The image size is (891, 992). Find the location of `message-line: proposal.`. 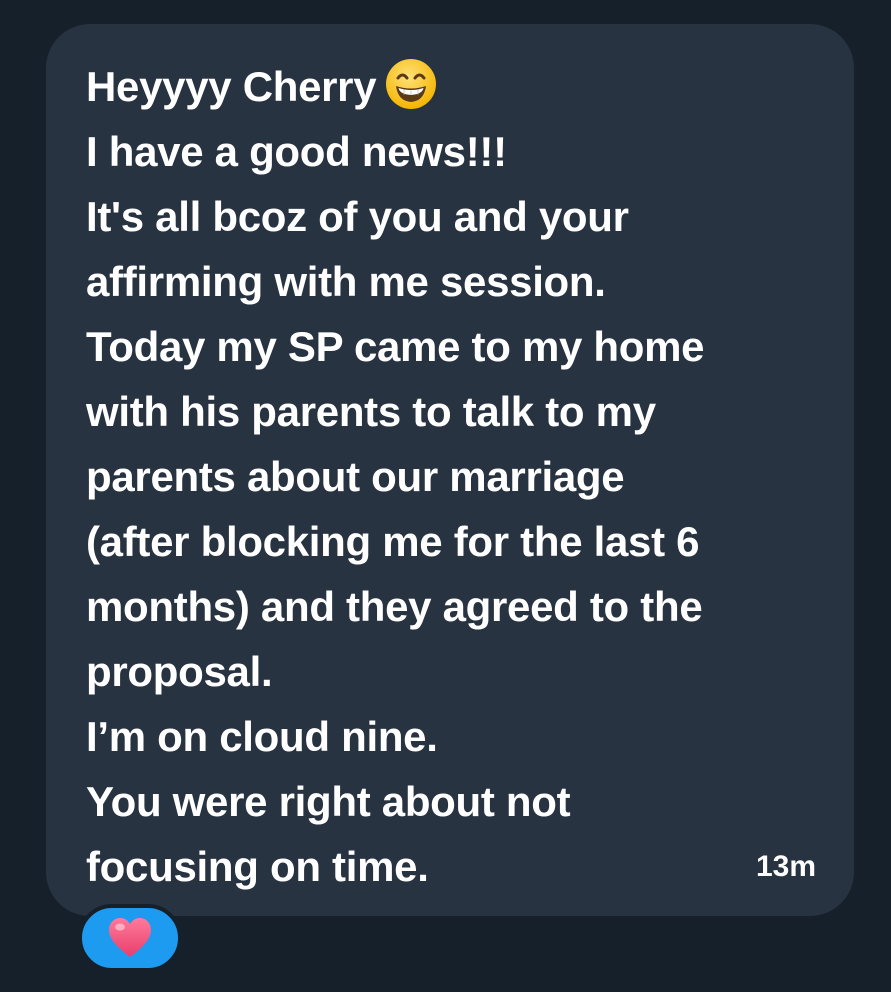

message-line: proposal. is located at coordinates (179, 671).